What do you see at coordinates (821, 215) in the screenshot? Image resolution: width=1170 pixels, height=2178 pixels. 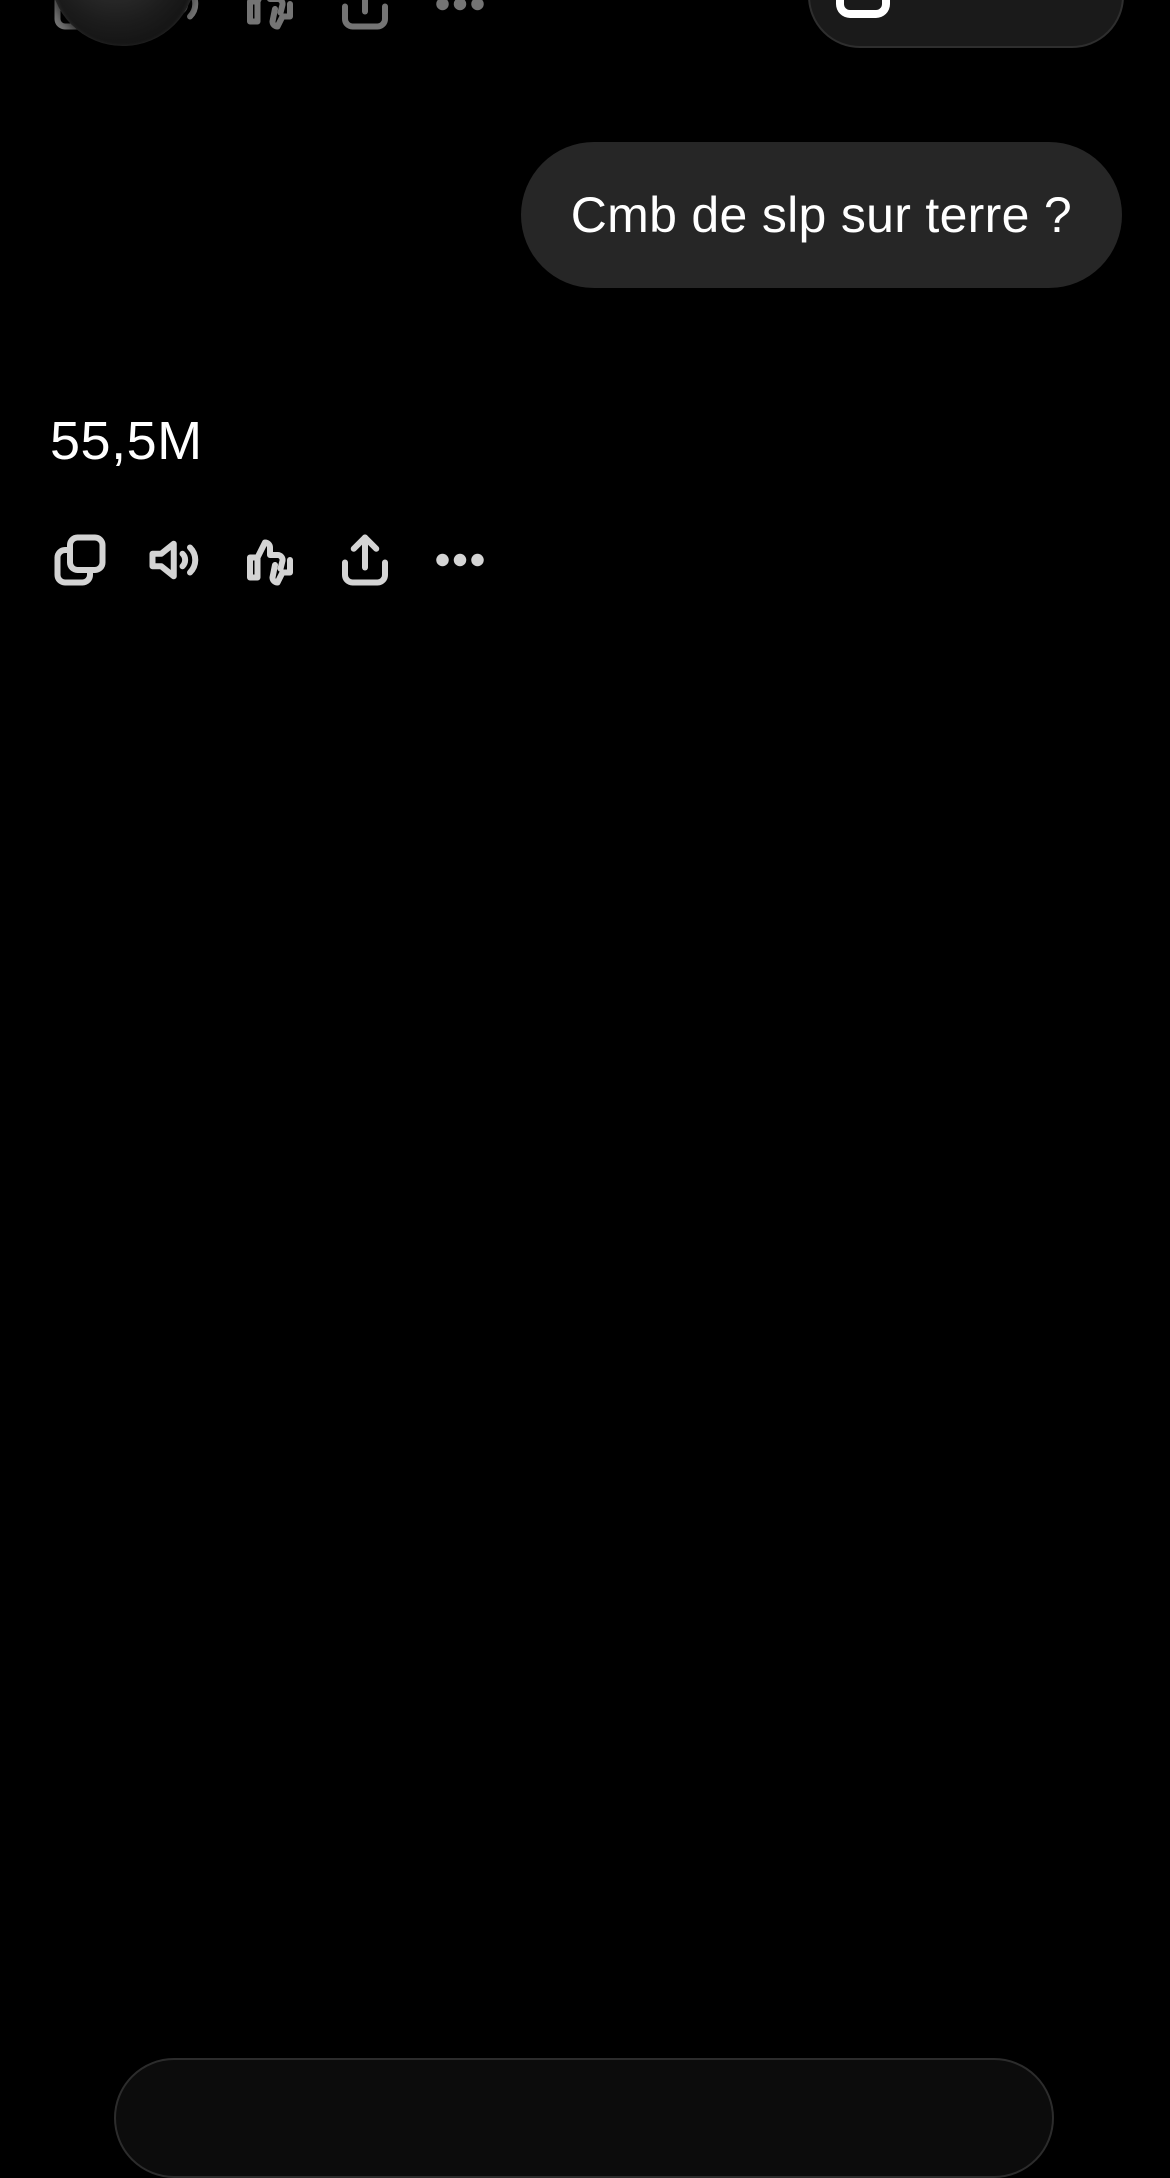 I see `user-message-bubble: Cmb de slp sur terre ?` at bounding box center [821, 215].